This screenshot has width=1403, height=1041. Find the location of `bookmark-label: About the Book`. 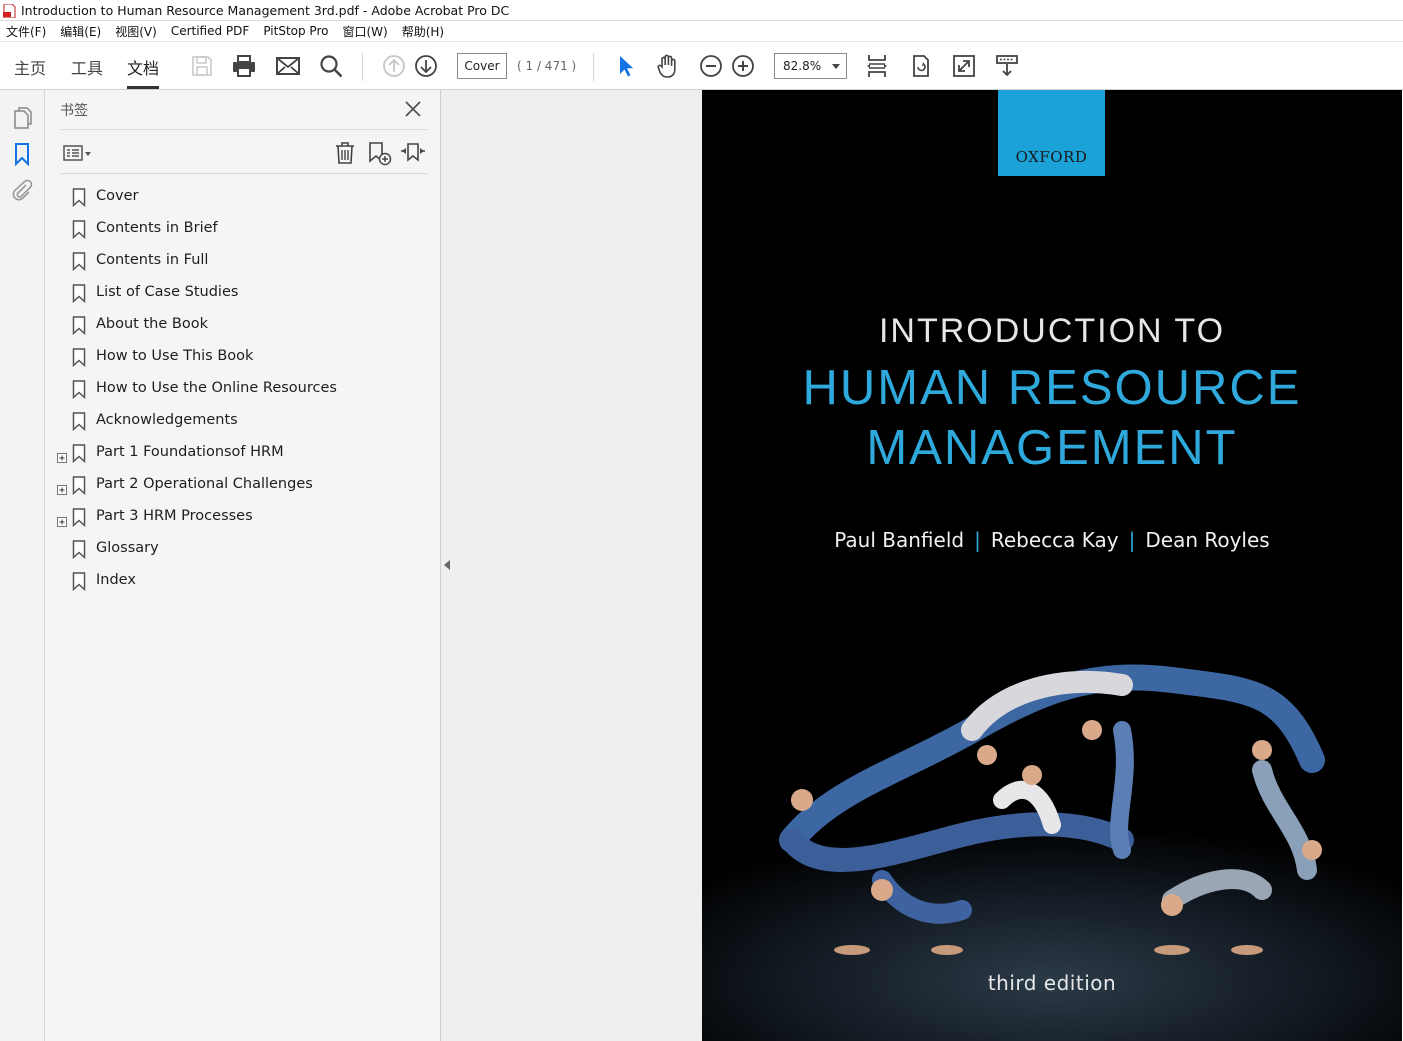

bookmark-label: About the Book is located at coordinates (152, 324).